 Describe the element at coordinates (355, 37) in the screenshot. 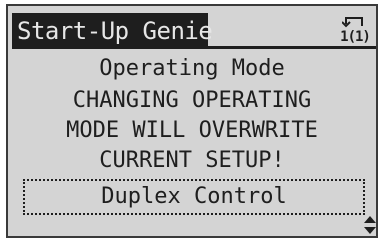

I see `menu-level-text: 1(1)` at that location.